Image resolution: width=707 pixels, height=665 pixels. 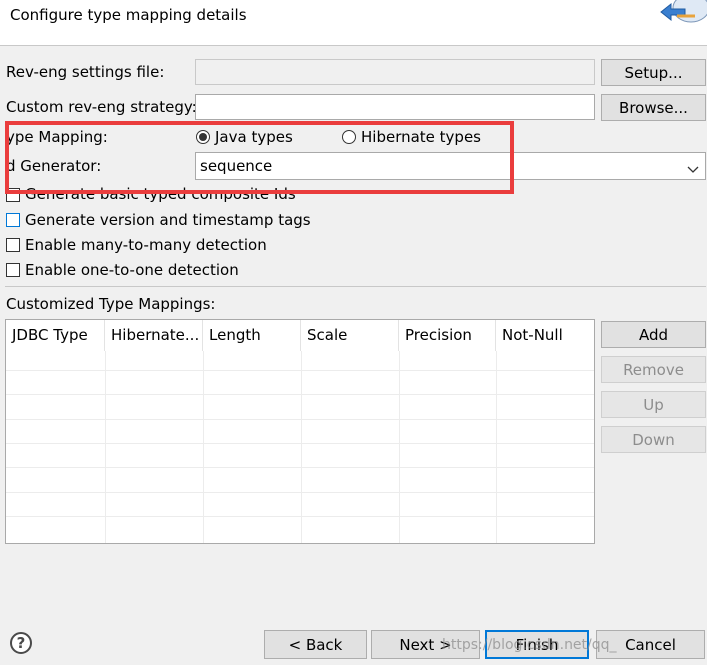 I want to click on hibernate-types-radio, so click(x=349, y=137).